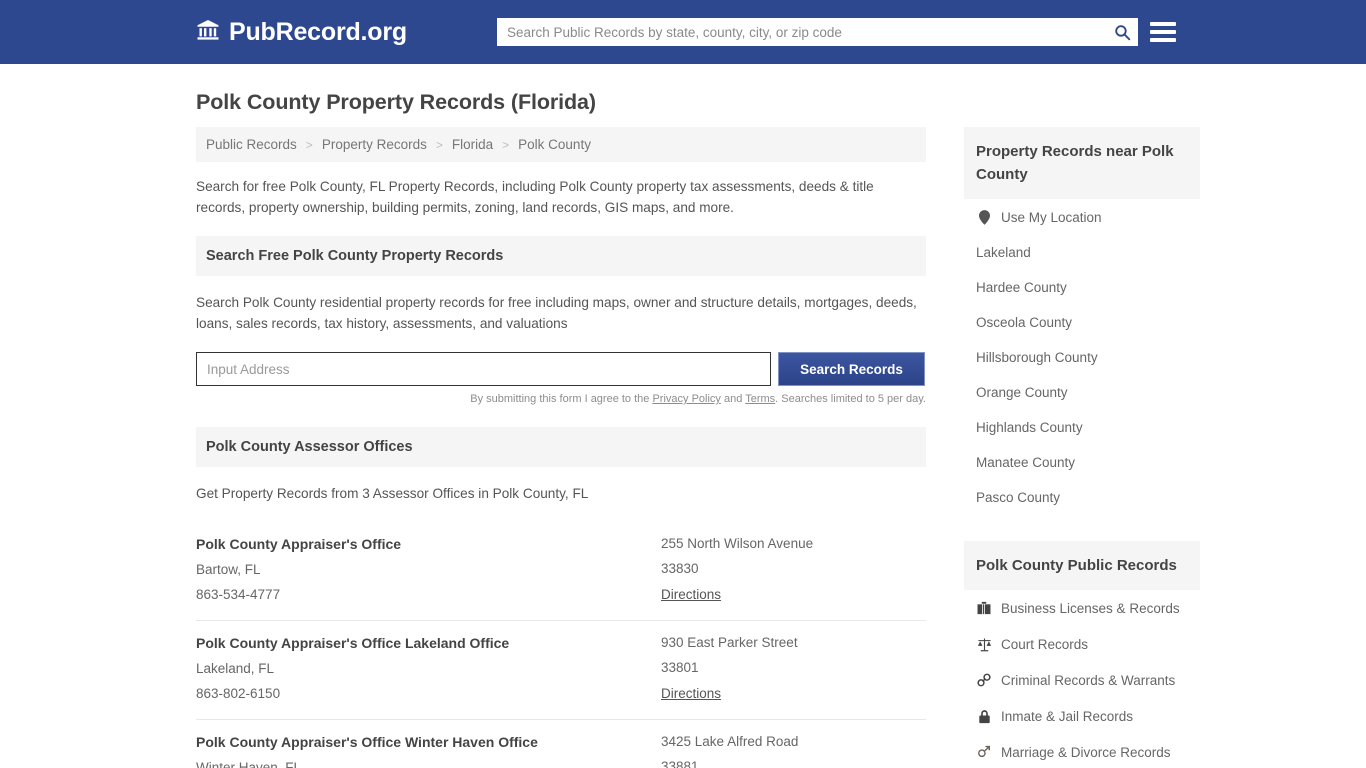  I want to click on office-city-state: Lakeland, FL, so click(235, 668).